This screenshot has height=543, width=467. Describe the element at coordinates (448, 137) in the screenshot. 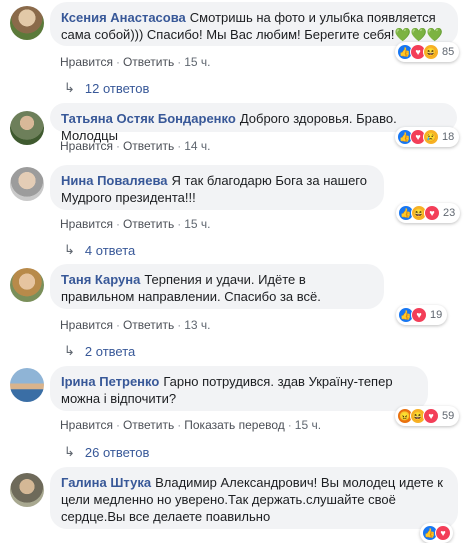

I see `reaction-count: 18` at that location.